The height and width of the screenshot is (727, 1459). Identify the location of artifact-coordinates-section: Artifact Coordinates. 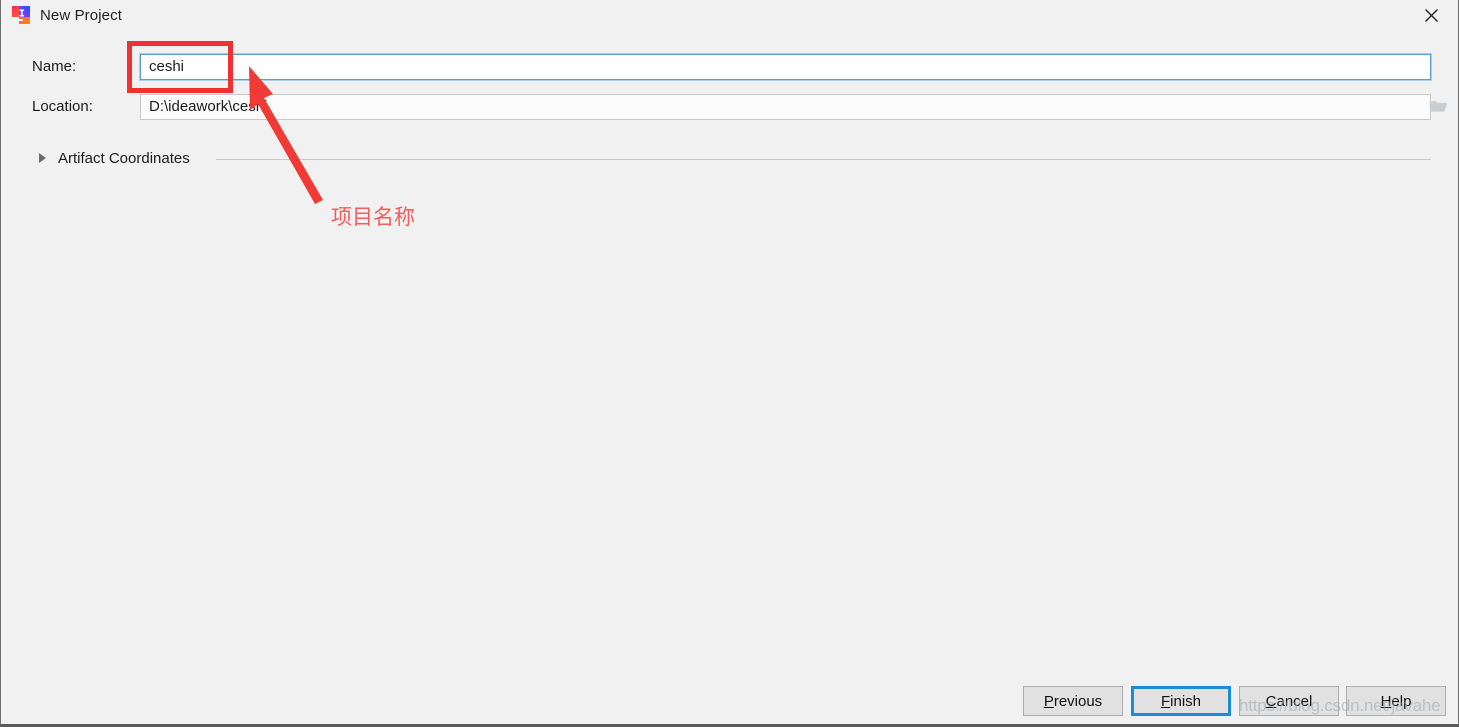
(729, 159).